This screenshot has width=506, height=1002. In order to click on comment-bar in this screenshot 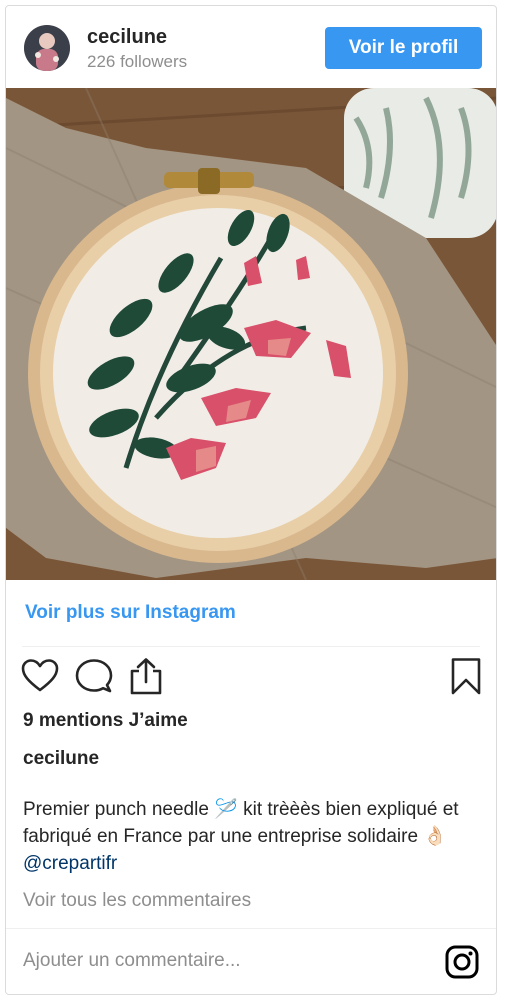, I will do `click(251, 961)`.